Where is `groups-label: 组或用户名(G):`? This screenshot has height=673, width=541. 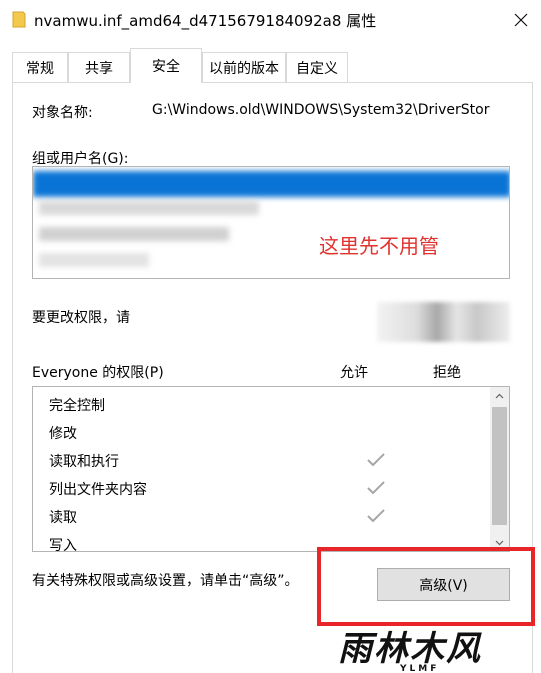
groups-label: 组或用户名(G): is located at coordinates (80, 159).